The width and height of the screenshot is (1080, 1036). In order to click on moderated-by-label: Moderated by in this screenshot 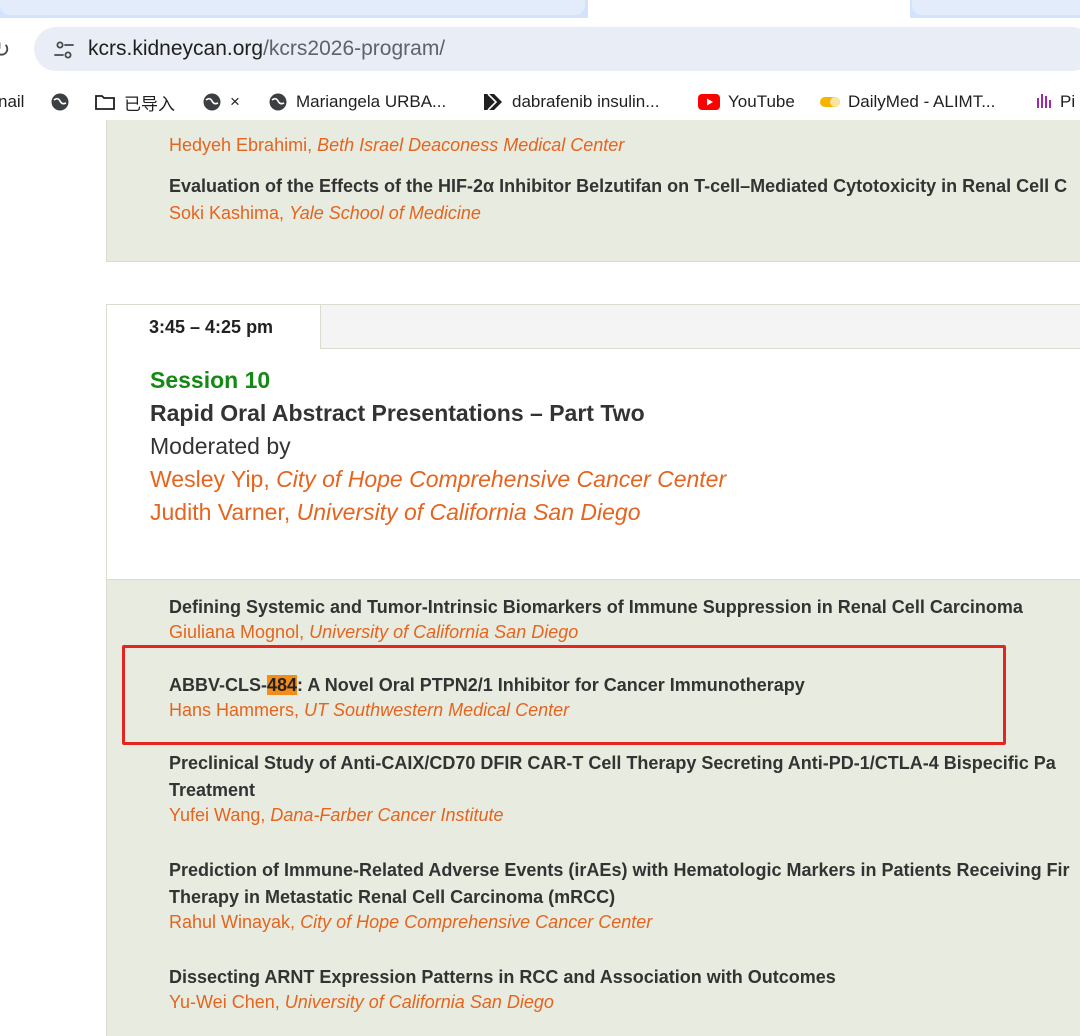, I will do `click(220, 446)`.